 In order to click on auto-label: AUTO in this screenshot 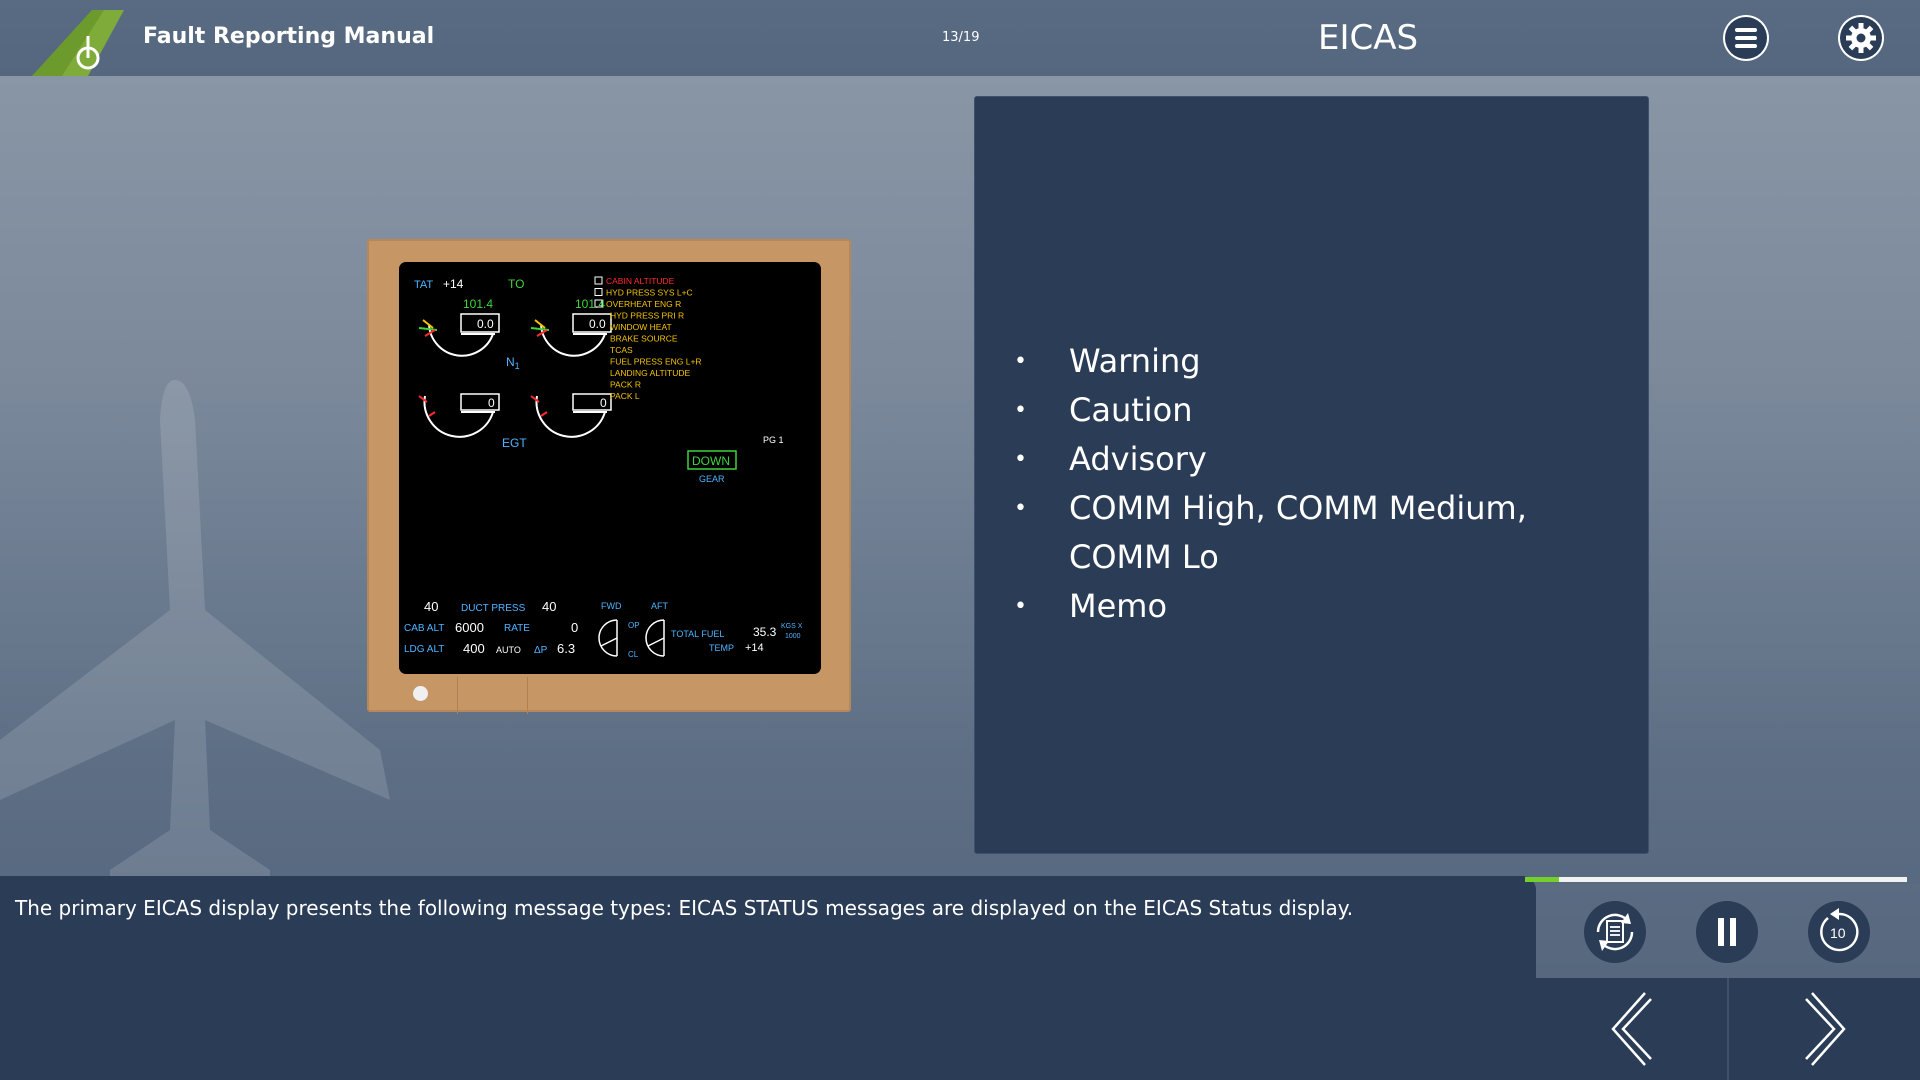, I will do `click(508, 650)`.